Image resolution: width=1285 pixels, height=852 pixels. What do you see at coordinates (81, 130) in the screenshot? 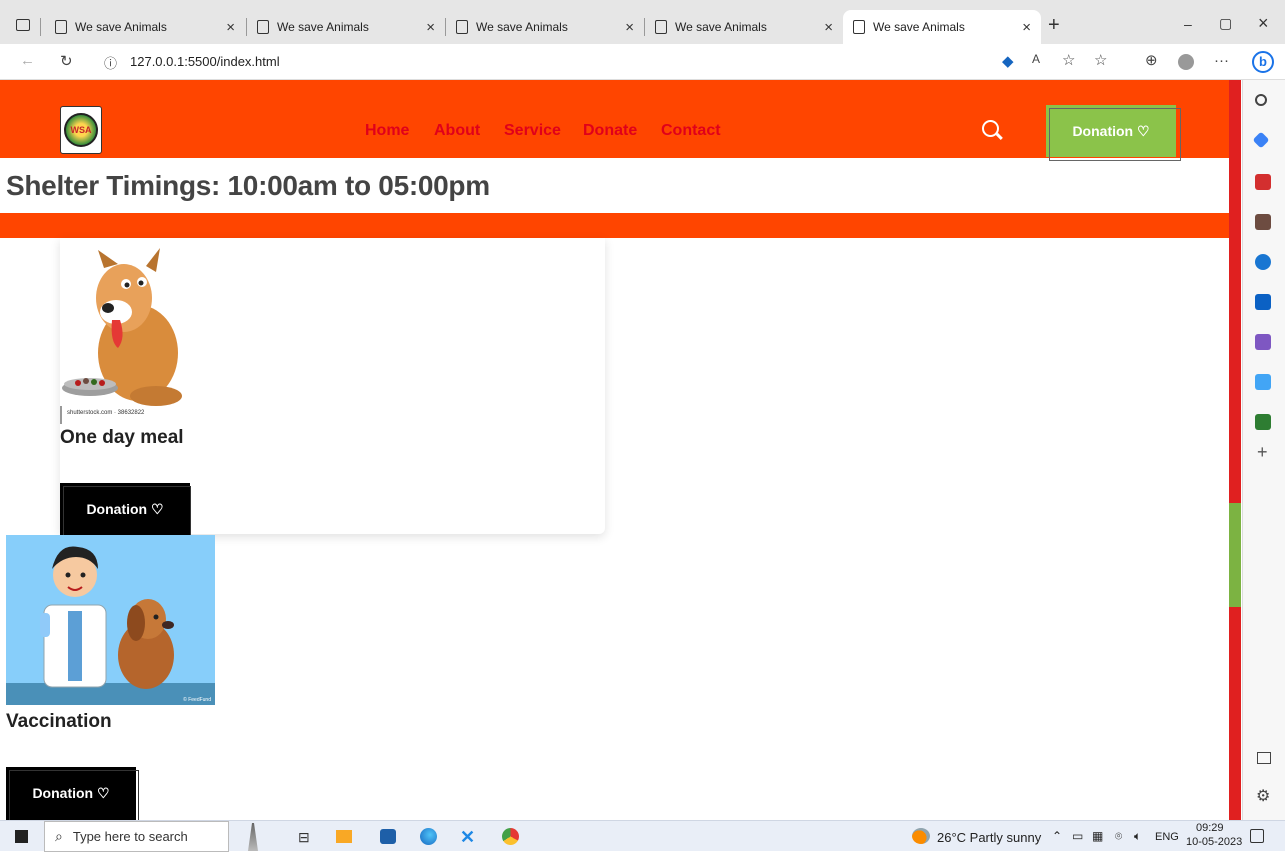
I see `site-logo: WSA` at bounding box center [81, 130].